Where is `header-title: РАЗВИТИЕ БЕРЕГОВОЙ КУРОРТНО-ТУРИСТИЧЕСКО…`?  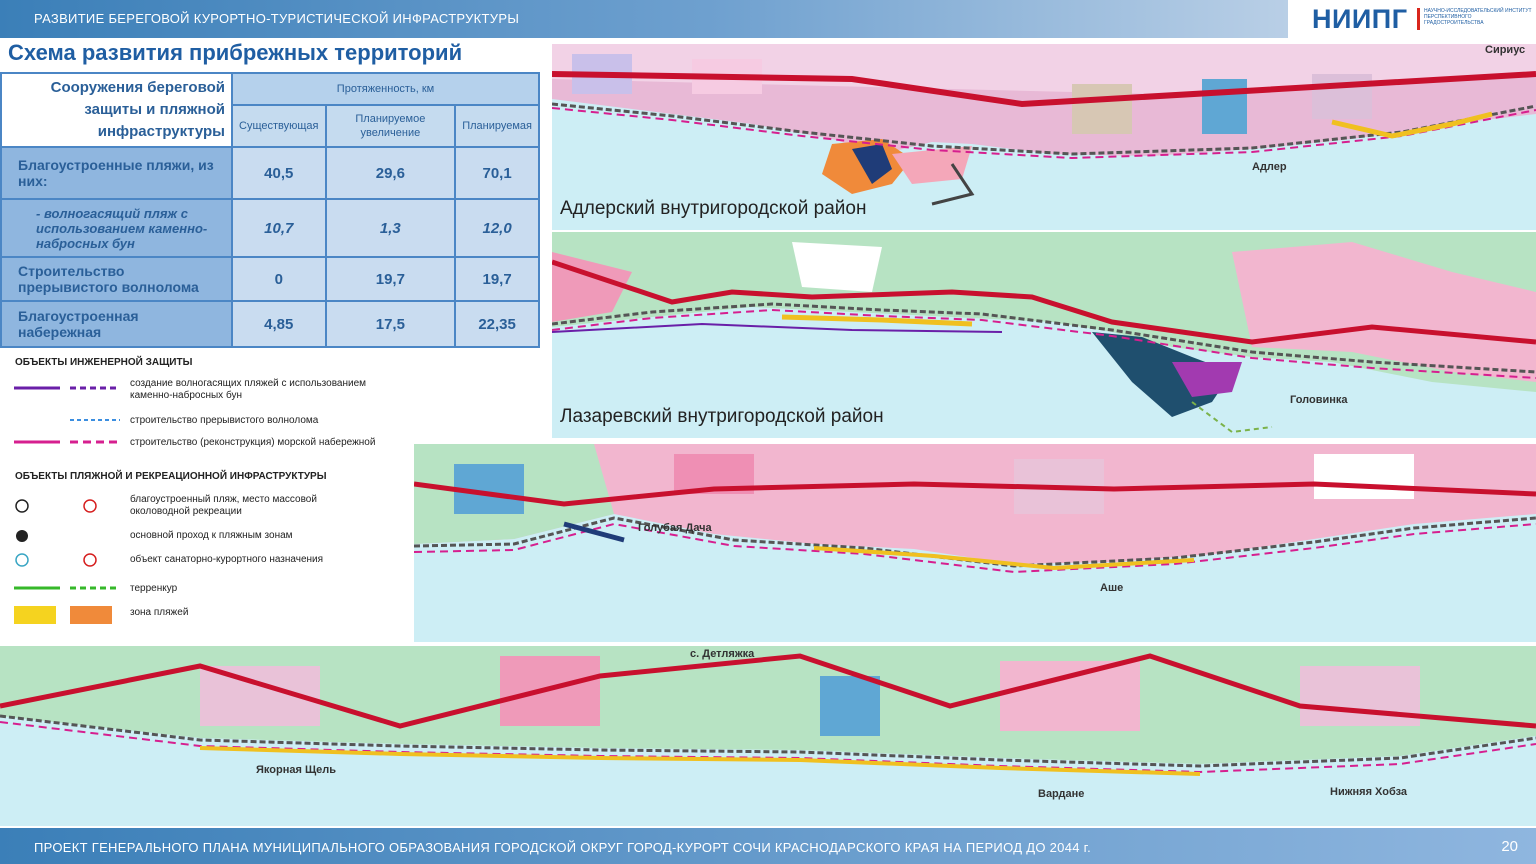
header-title: РАЗВИТИЕ БЕРЕГОВОЙ КУРОРТНО-ТУРИСТИЧЕСКО… is located at coordinates (277, 18).